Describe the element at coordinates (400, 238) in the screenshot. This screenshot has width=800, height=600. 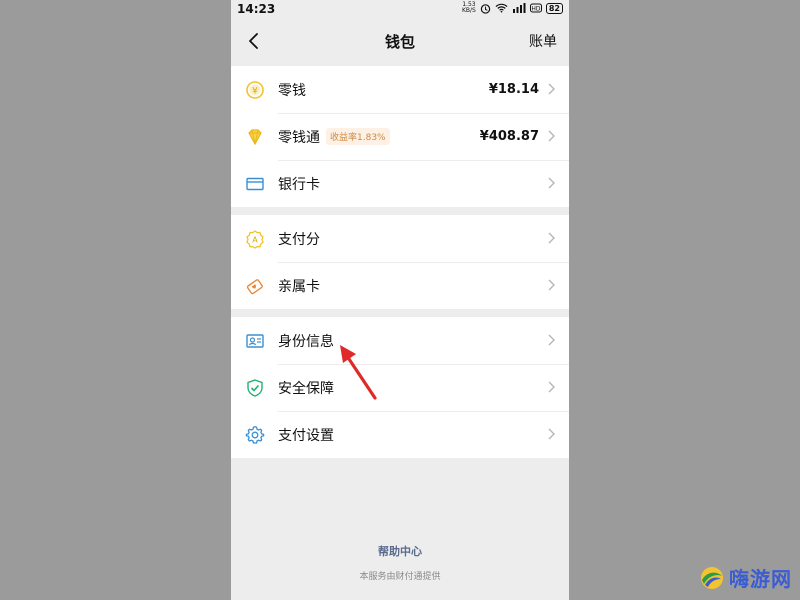
I see `list-item-pay-score: A 支付分` at that location.